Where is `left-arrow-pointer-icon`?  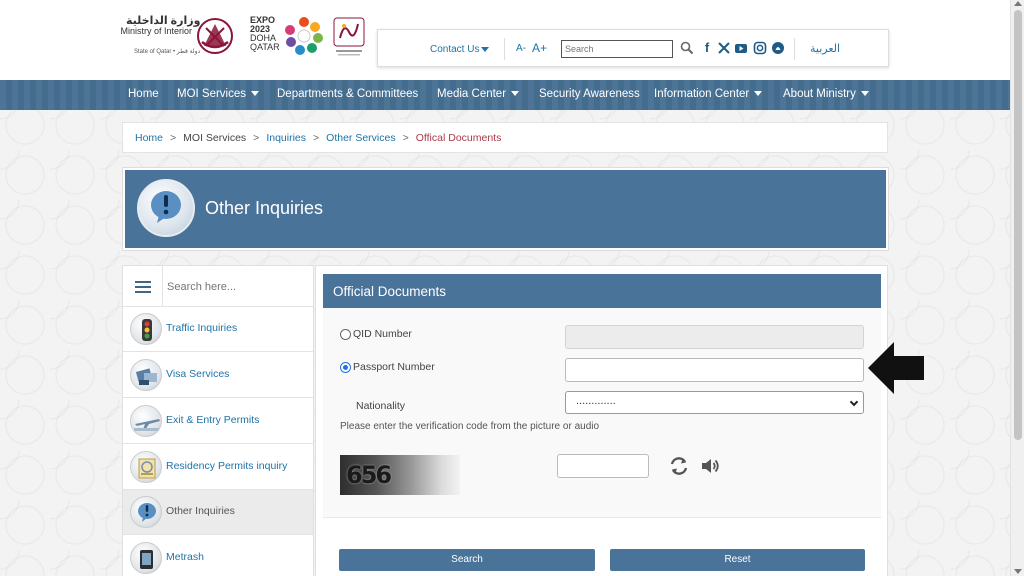 left-arrow-pointer-icon is located at coordinates (896, 368).